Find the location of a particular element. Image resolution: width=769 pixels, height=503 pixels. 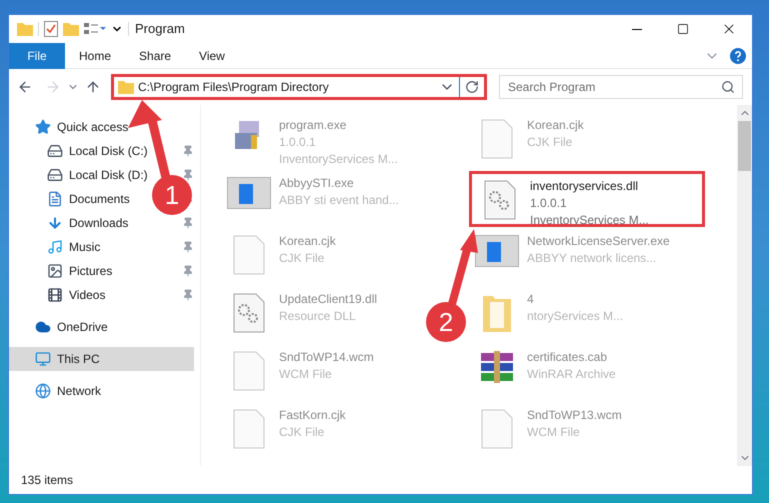

file-name: SndToWP14.wcm is located at coordinates (326, 357).